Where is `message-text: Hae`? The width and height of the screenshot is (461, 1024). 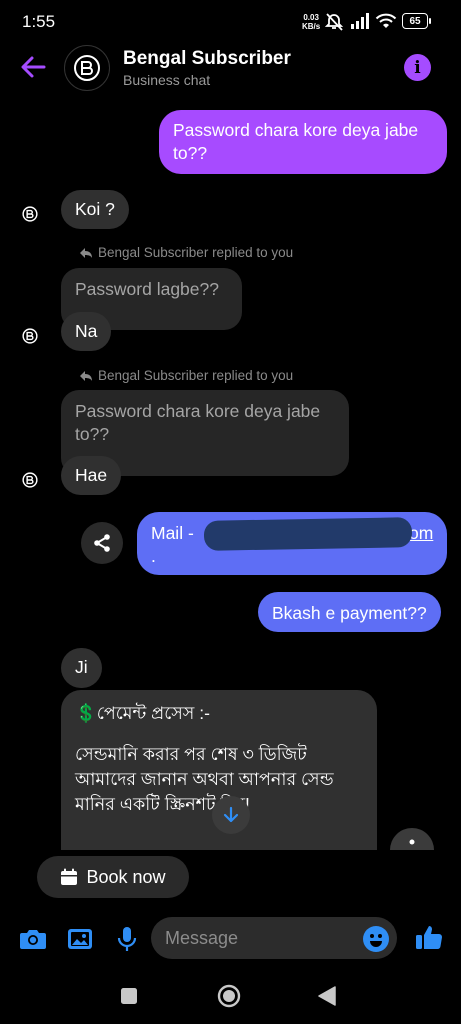
message-text: Hae is located at coordinates (91, 475).